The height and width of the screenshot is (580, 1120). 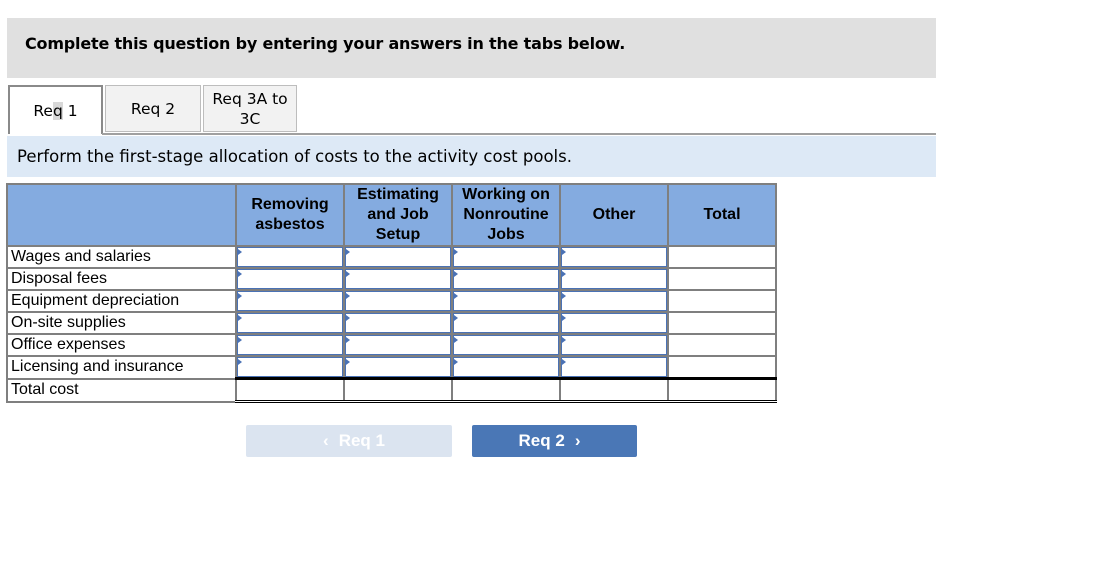 I want to click on row-label: Licensing and insurance, so click(x=121, y=367).